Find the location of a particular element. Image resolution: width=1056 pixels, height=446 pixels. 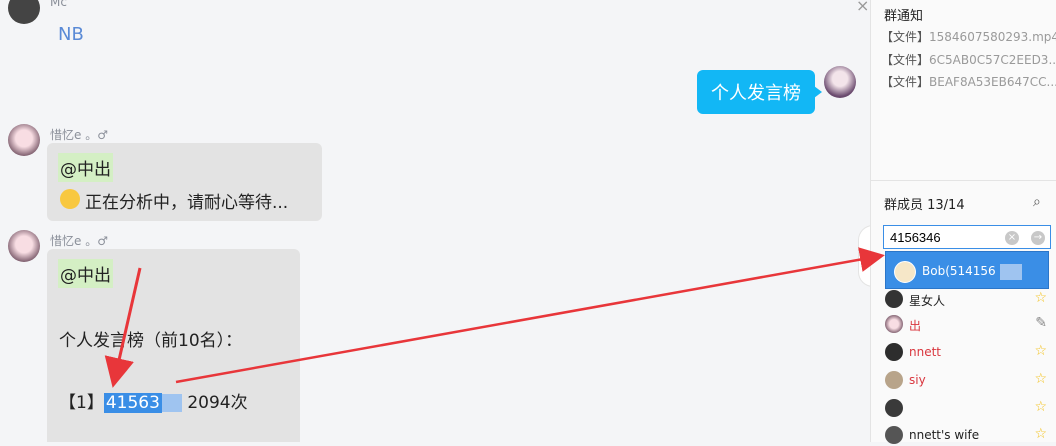

rank-count: 2094次 is located at coordinates (214, 403).